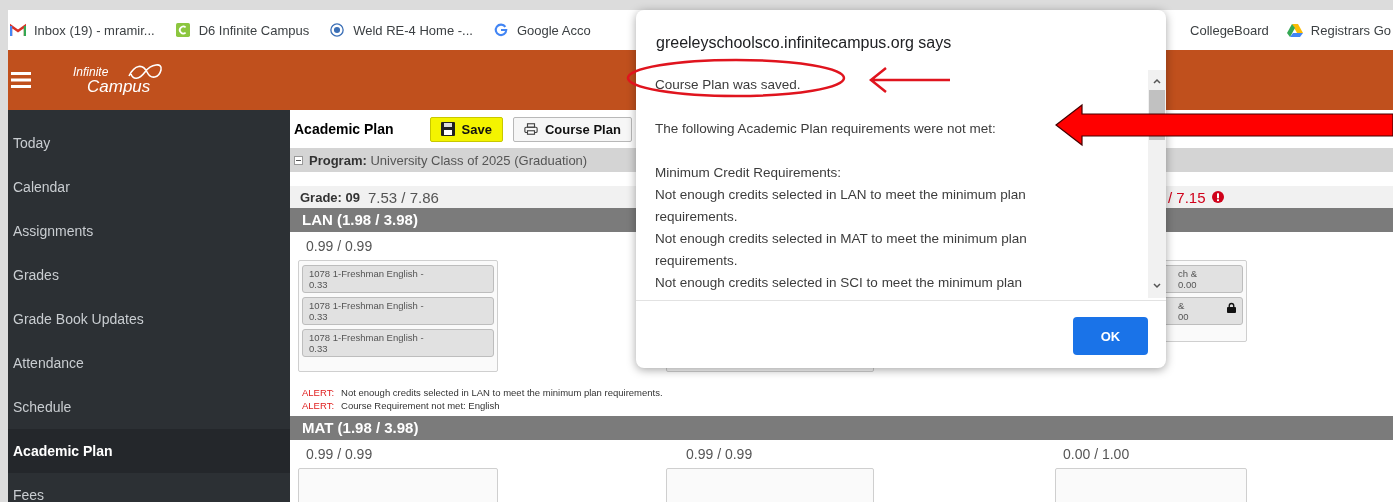  Describe the element at coordinates (21, 80) in the screenshot. I see `menu-icon` at that location.